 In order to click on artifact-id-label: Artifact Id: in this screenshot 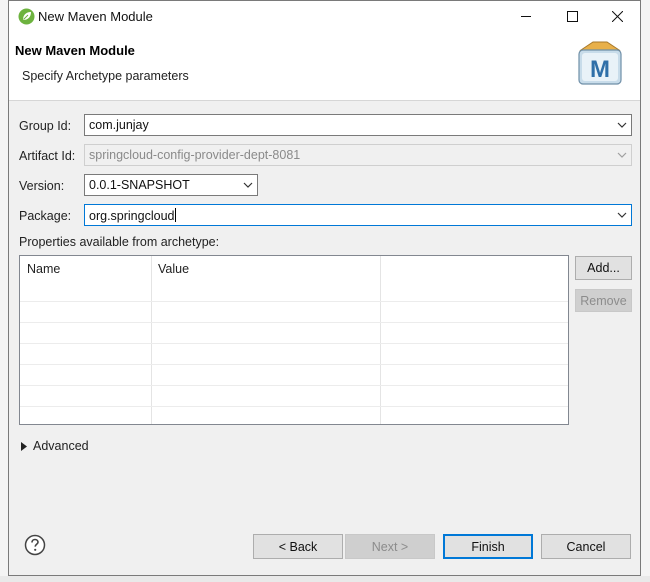, I will do `click(47, 156)`.